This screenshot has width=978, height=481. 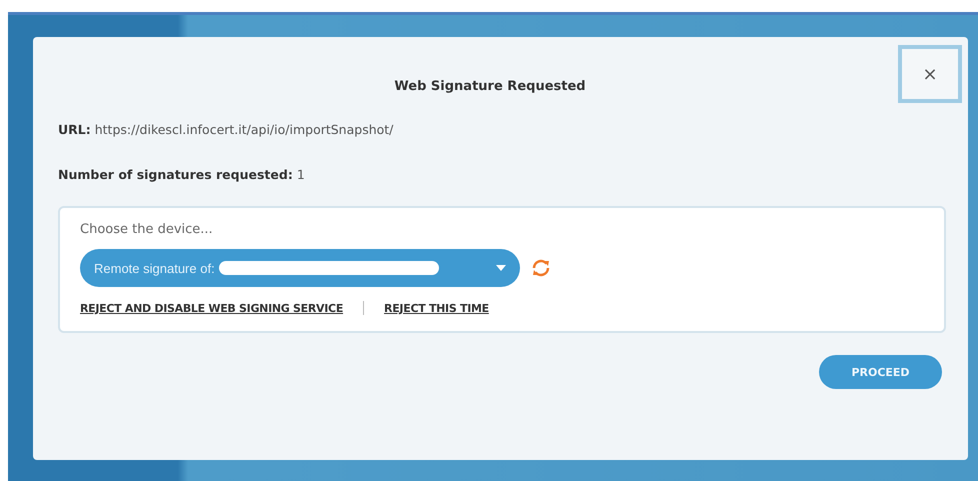 I want to click on reject-link: REJECT AND DISABLE WEB SIGNING SERVICE, so click(x=212, y=308).